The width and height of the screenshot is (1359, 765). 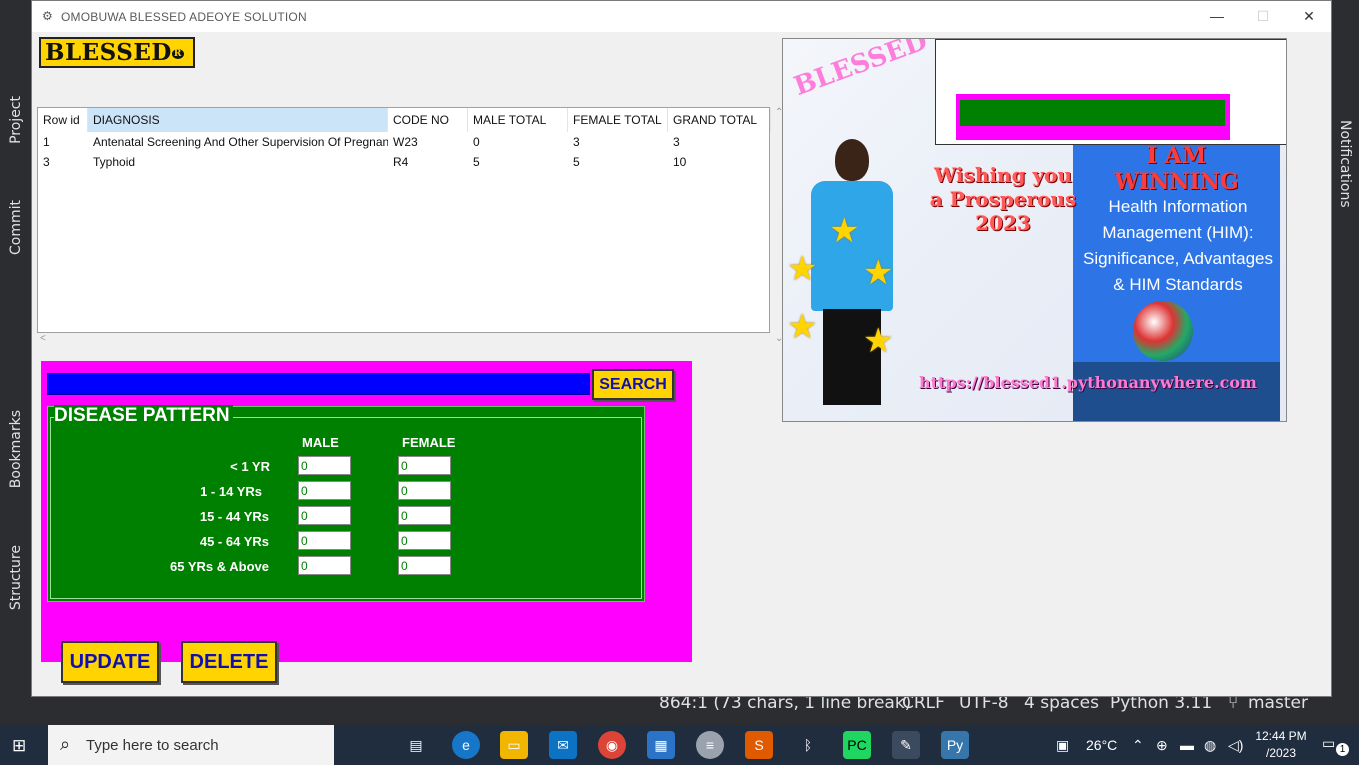 What do you see at coordinates (143, 416) in the screenshot?
I see `disease-pattern-title: DISEASE PATTERN` at bounding box center [143, 416].